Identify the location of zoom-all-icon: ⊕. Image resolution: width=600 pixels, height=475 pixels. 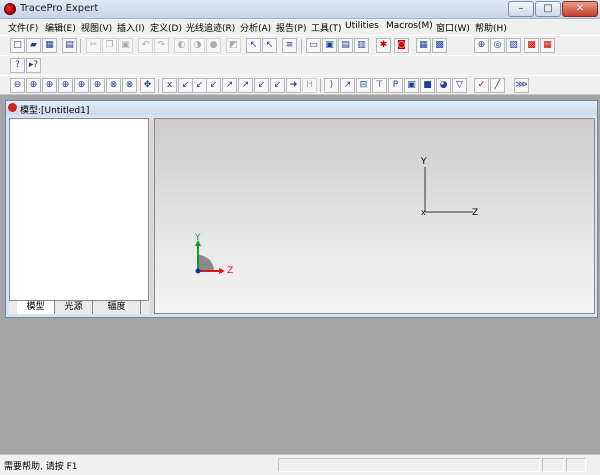
(65, 85).